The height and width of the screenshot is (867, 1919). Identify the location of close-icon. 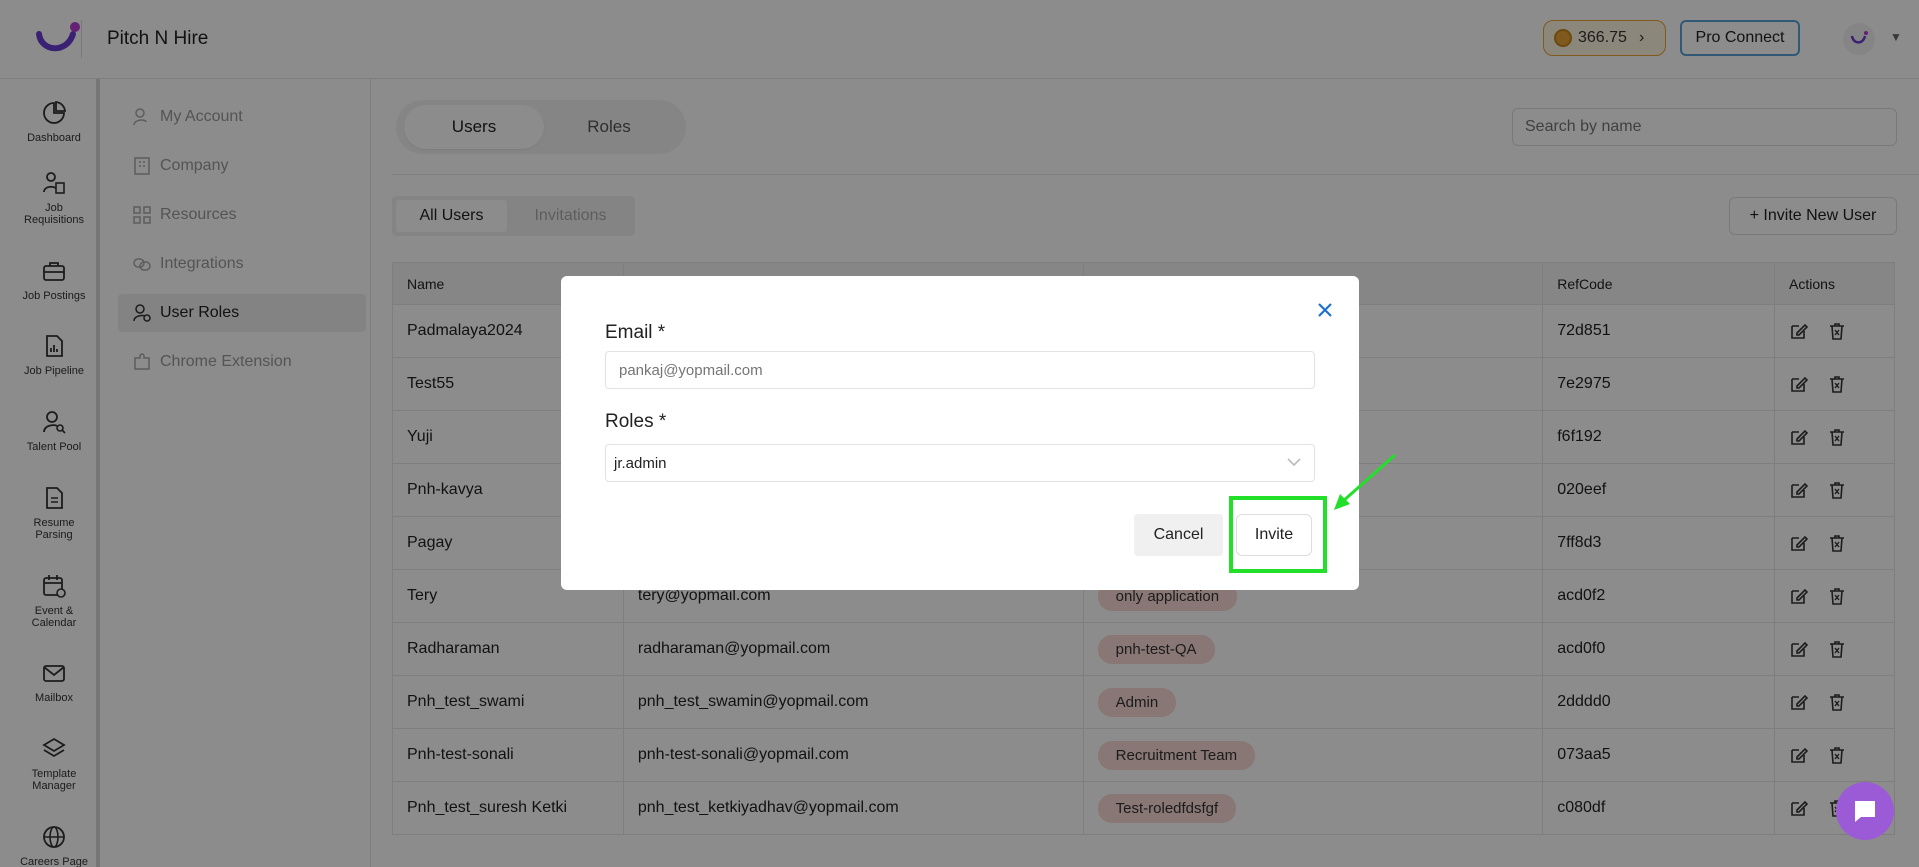
(1325, 310).